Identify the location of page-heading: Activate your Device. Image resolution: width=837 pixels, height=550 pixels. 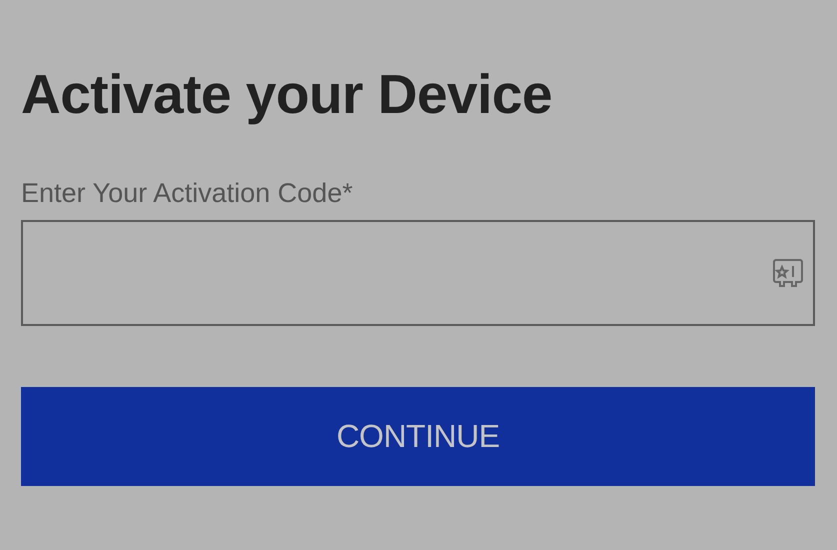
(286, 94).